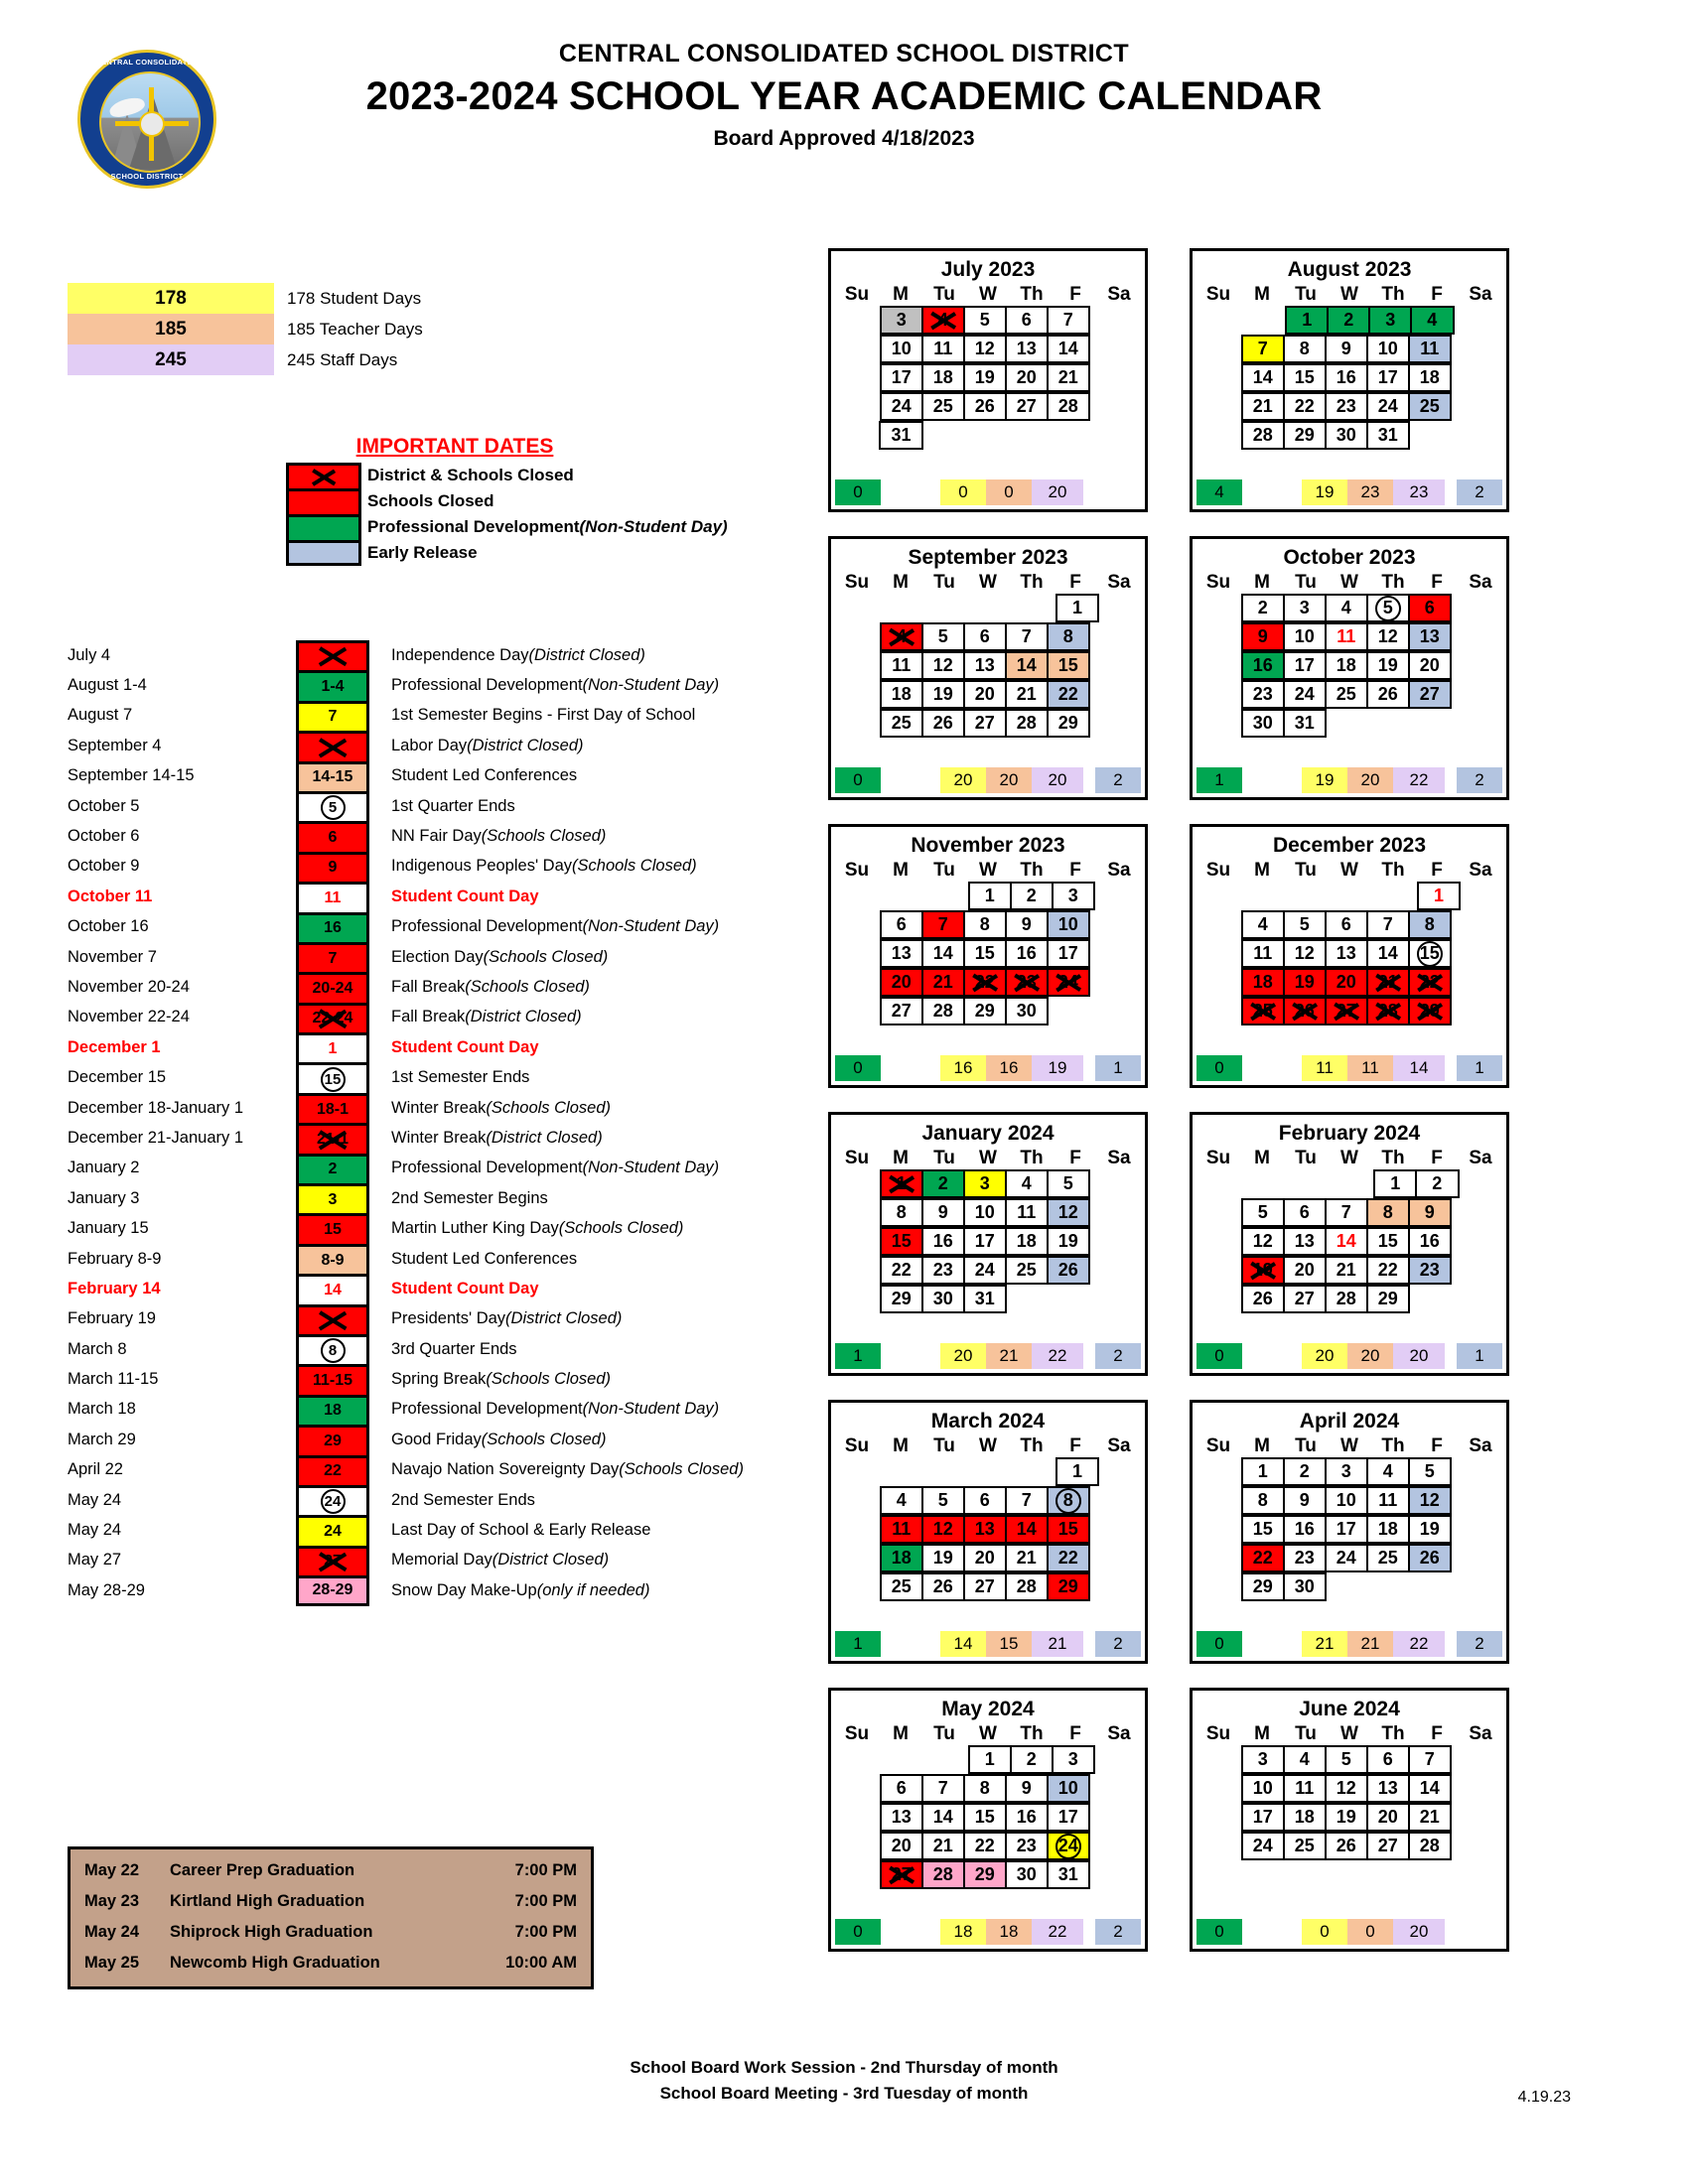  I want to click on day-cell: 18, so click(1346, 665).